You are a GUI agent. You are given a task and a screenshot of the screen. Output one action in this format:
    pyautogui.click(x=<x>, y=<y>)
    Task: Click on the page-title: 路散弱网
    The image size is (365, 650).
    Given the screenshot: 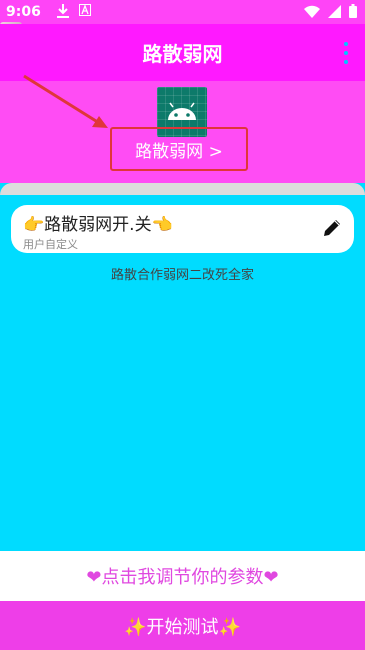 What is the action you would take?
    pyautogui.click(x=182, y=54)
    